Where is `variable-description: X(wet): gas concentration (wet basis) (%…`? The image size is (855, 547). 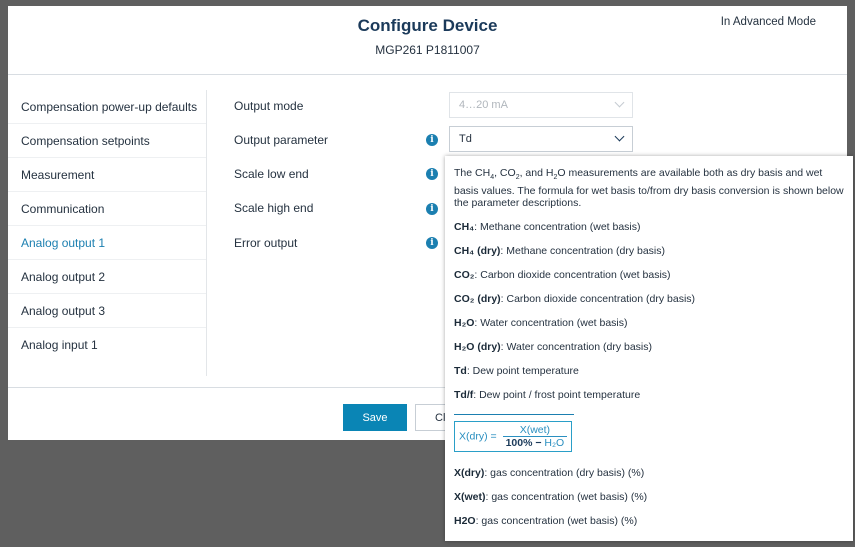
variable-description: X(wet): gas concentration (wet basis) (%… is located at coordinates (551, 496).